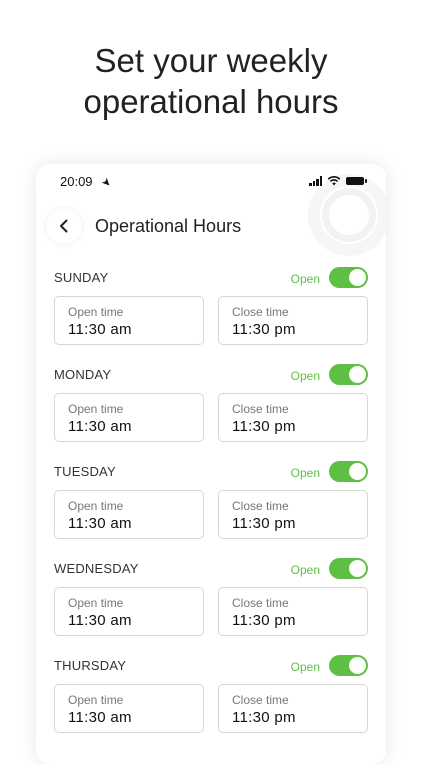  I want to click on headline: Set your weekly operational hours, so click(211, 81).